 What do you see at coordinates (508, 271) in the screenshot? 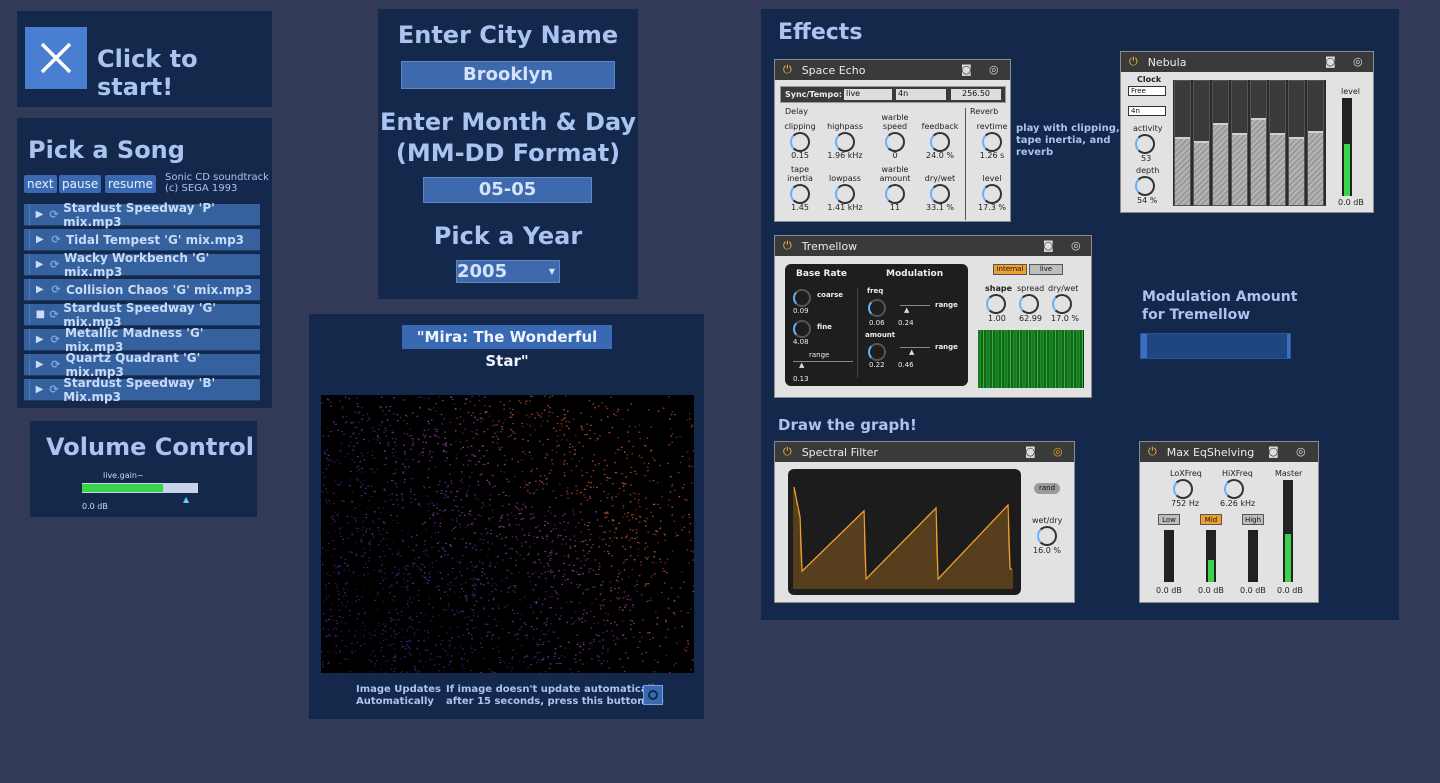
I see `year-select: 2005 ▼` at bounding box center [508, 271].